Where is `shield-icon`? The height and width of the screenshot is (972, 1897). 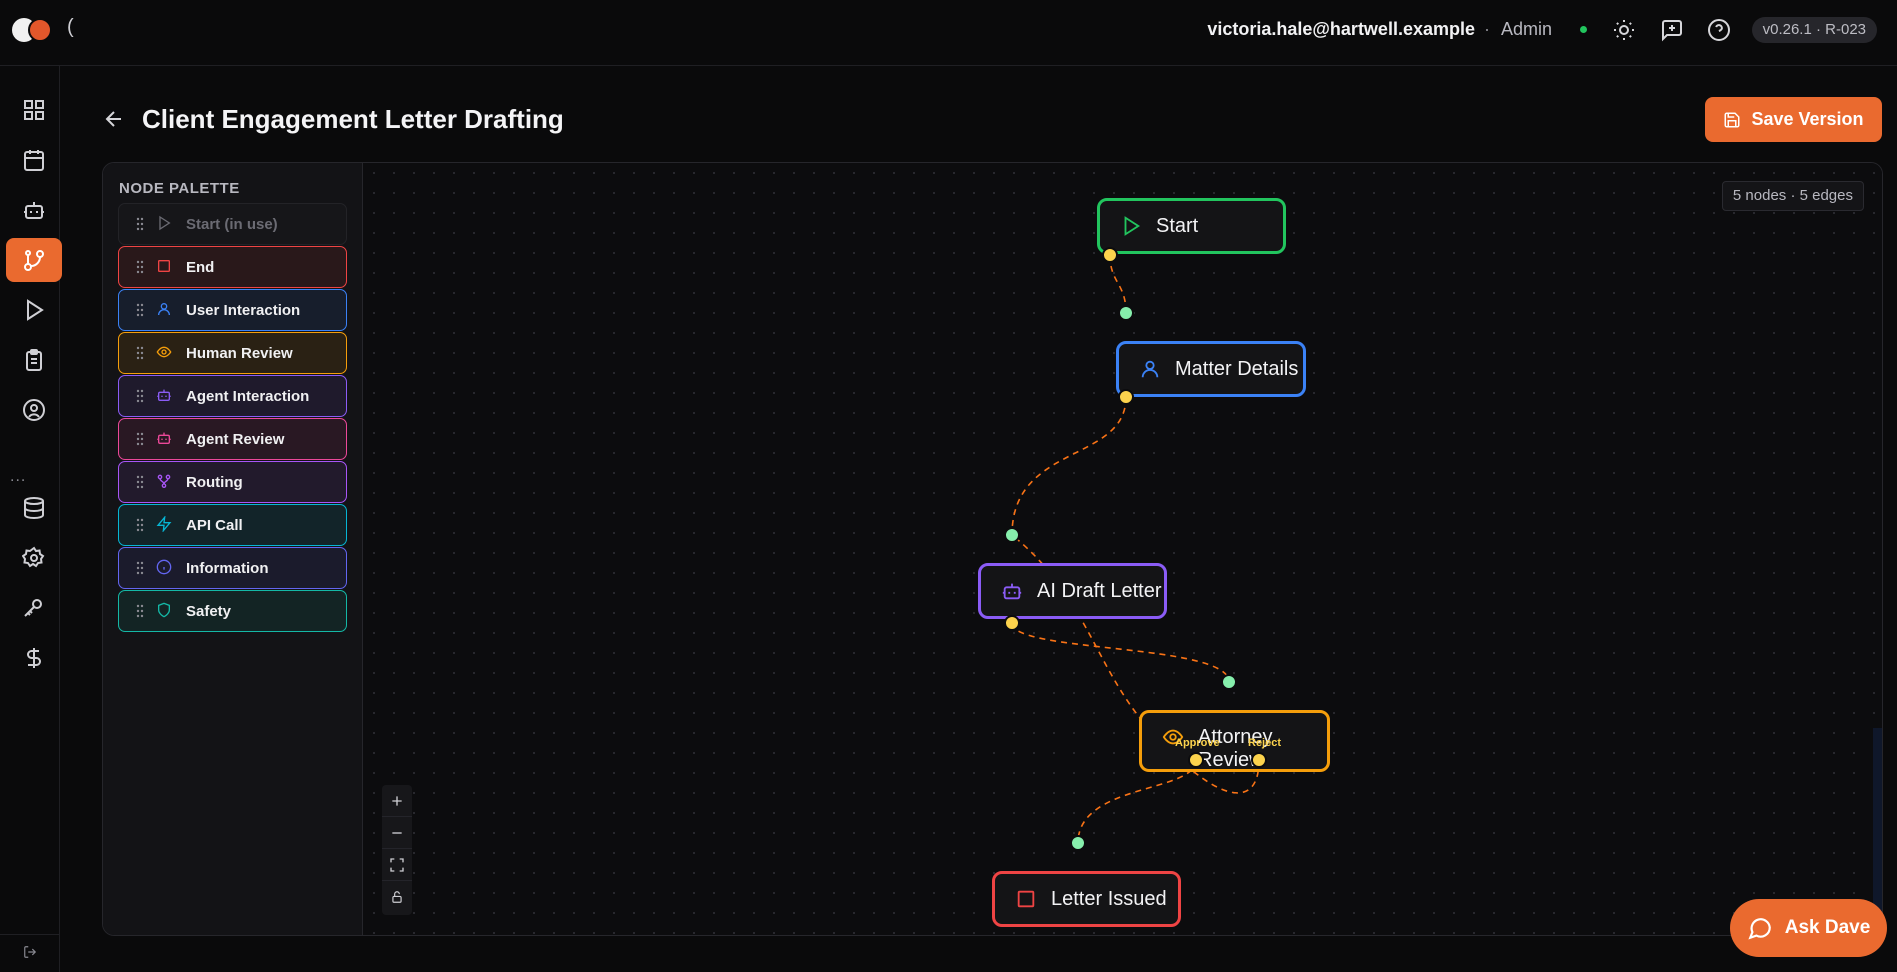 shield-icon is located at coordinates (165, 611).